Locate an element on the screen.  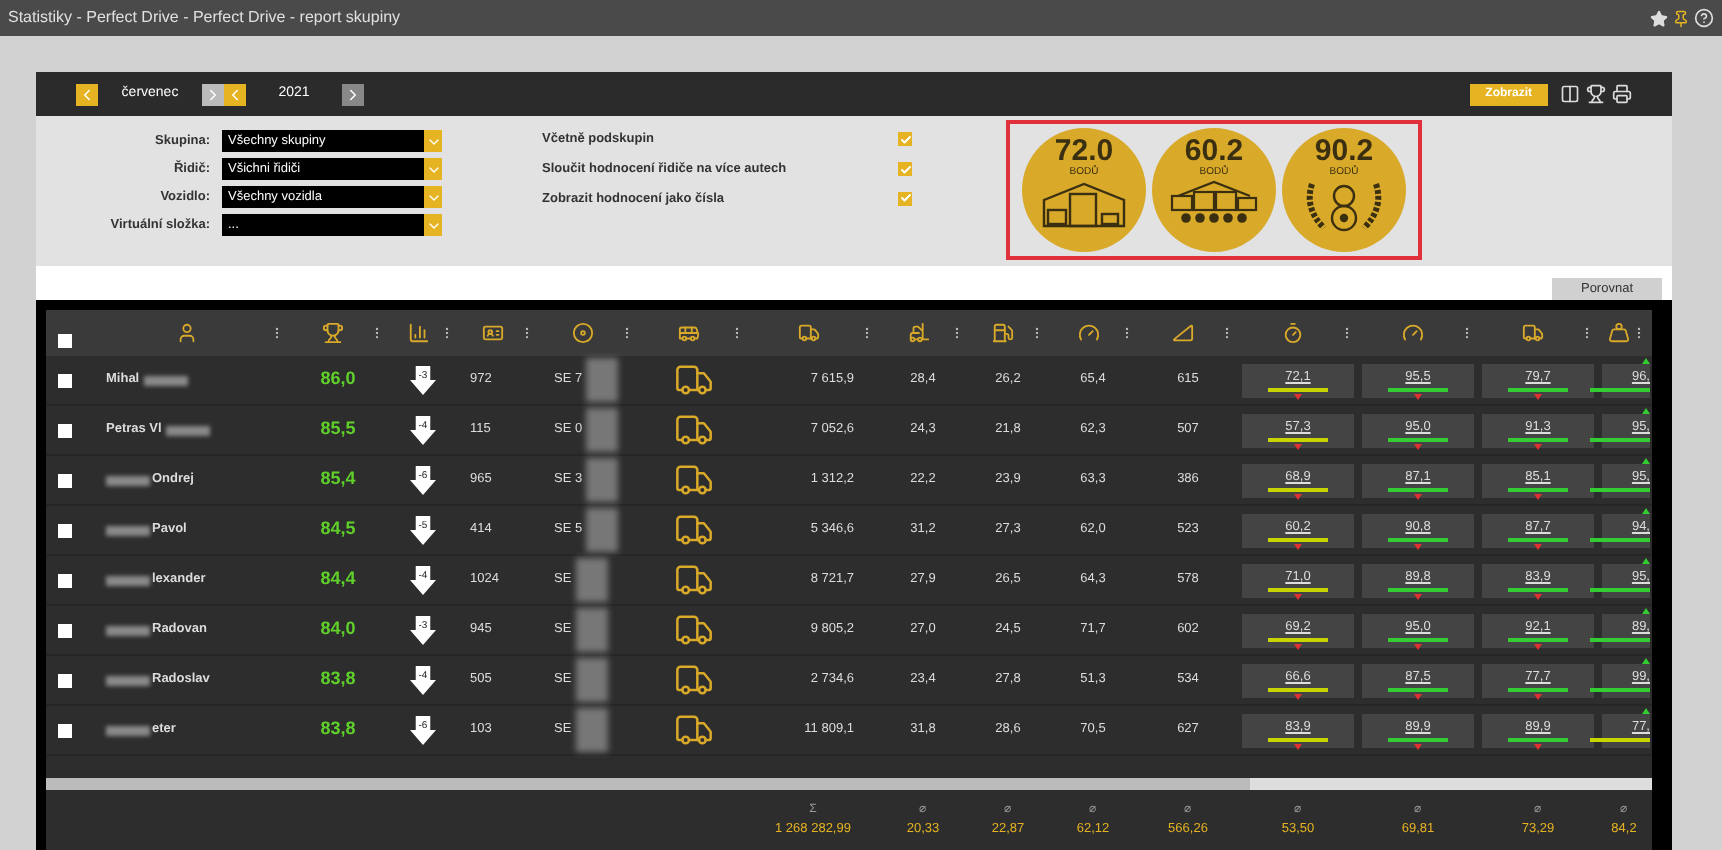
person-icon is located at coordinates (186, 333).